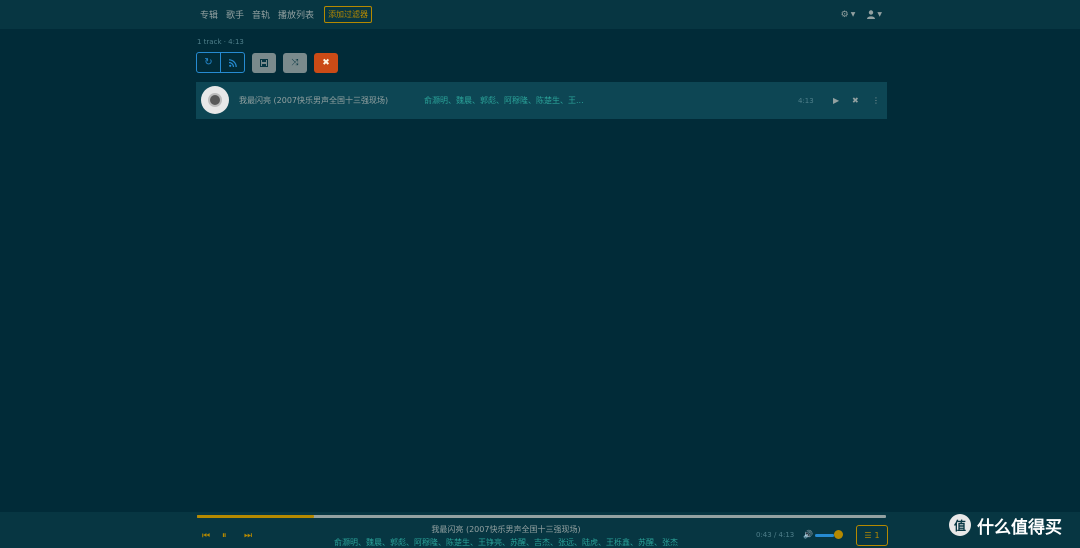 The width and height of the screenshot is (1080, 548). I want to click on clear-queue-button: ✖, so click(326, 62).